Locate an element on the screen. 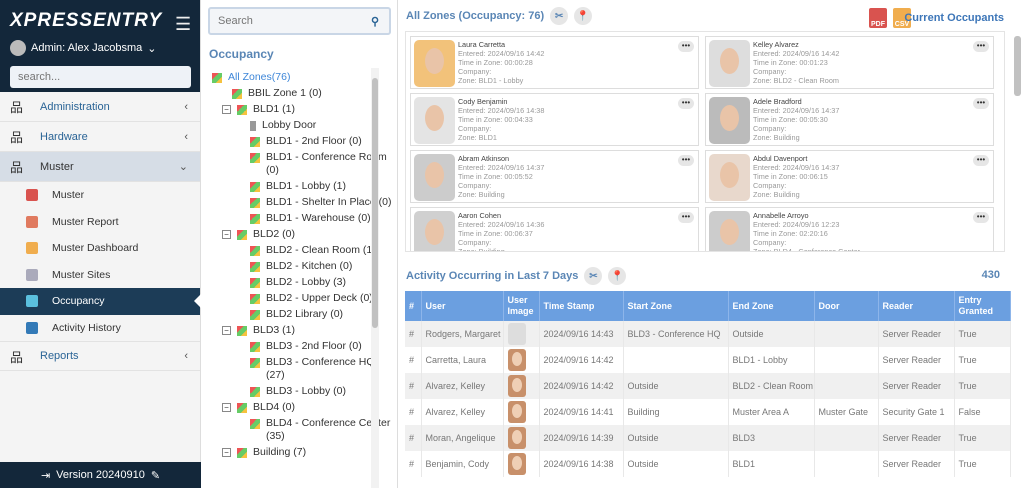 This screenshot has height=488, width=1024. tree-node: BLD3 - Lobby (0) is located at coordinates (302, 391).